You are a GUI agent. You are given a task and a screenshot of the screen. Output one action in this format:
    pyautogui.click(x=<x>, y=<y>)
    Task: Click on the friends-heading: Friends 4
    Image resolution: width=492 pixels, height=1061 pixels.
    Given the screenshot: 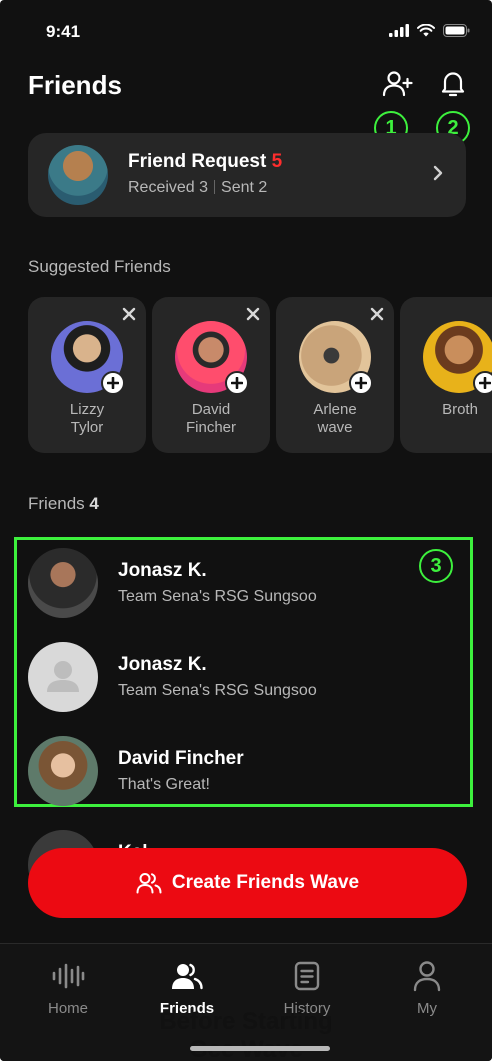 What is the action you would take?
    pyautogui.click(x=63, y=504)
    